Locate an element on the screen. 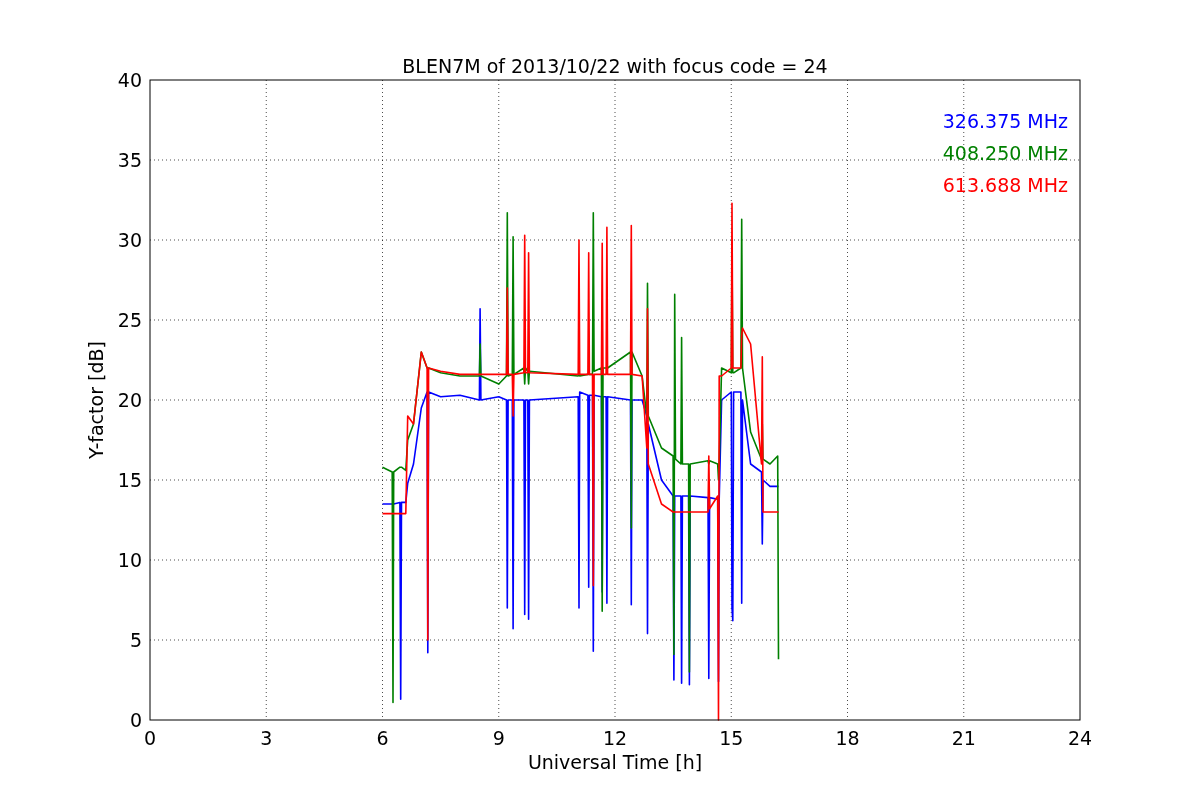  tick-label: 12 is located at coordinates (615, 738).